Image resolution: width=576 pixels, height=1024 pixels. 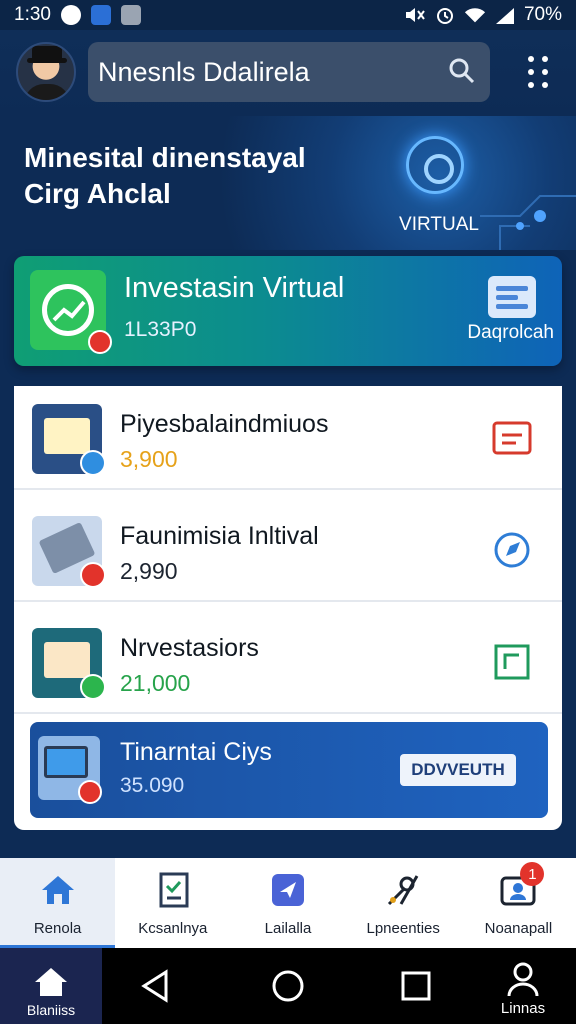 I want to click on notification-badge: 1, so click(x=532, y=874).